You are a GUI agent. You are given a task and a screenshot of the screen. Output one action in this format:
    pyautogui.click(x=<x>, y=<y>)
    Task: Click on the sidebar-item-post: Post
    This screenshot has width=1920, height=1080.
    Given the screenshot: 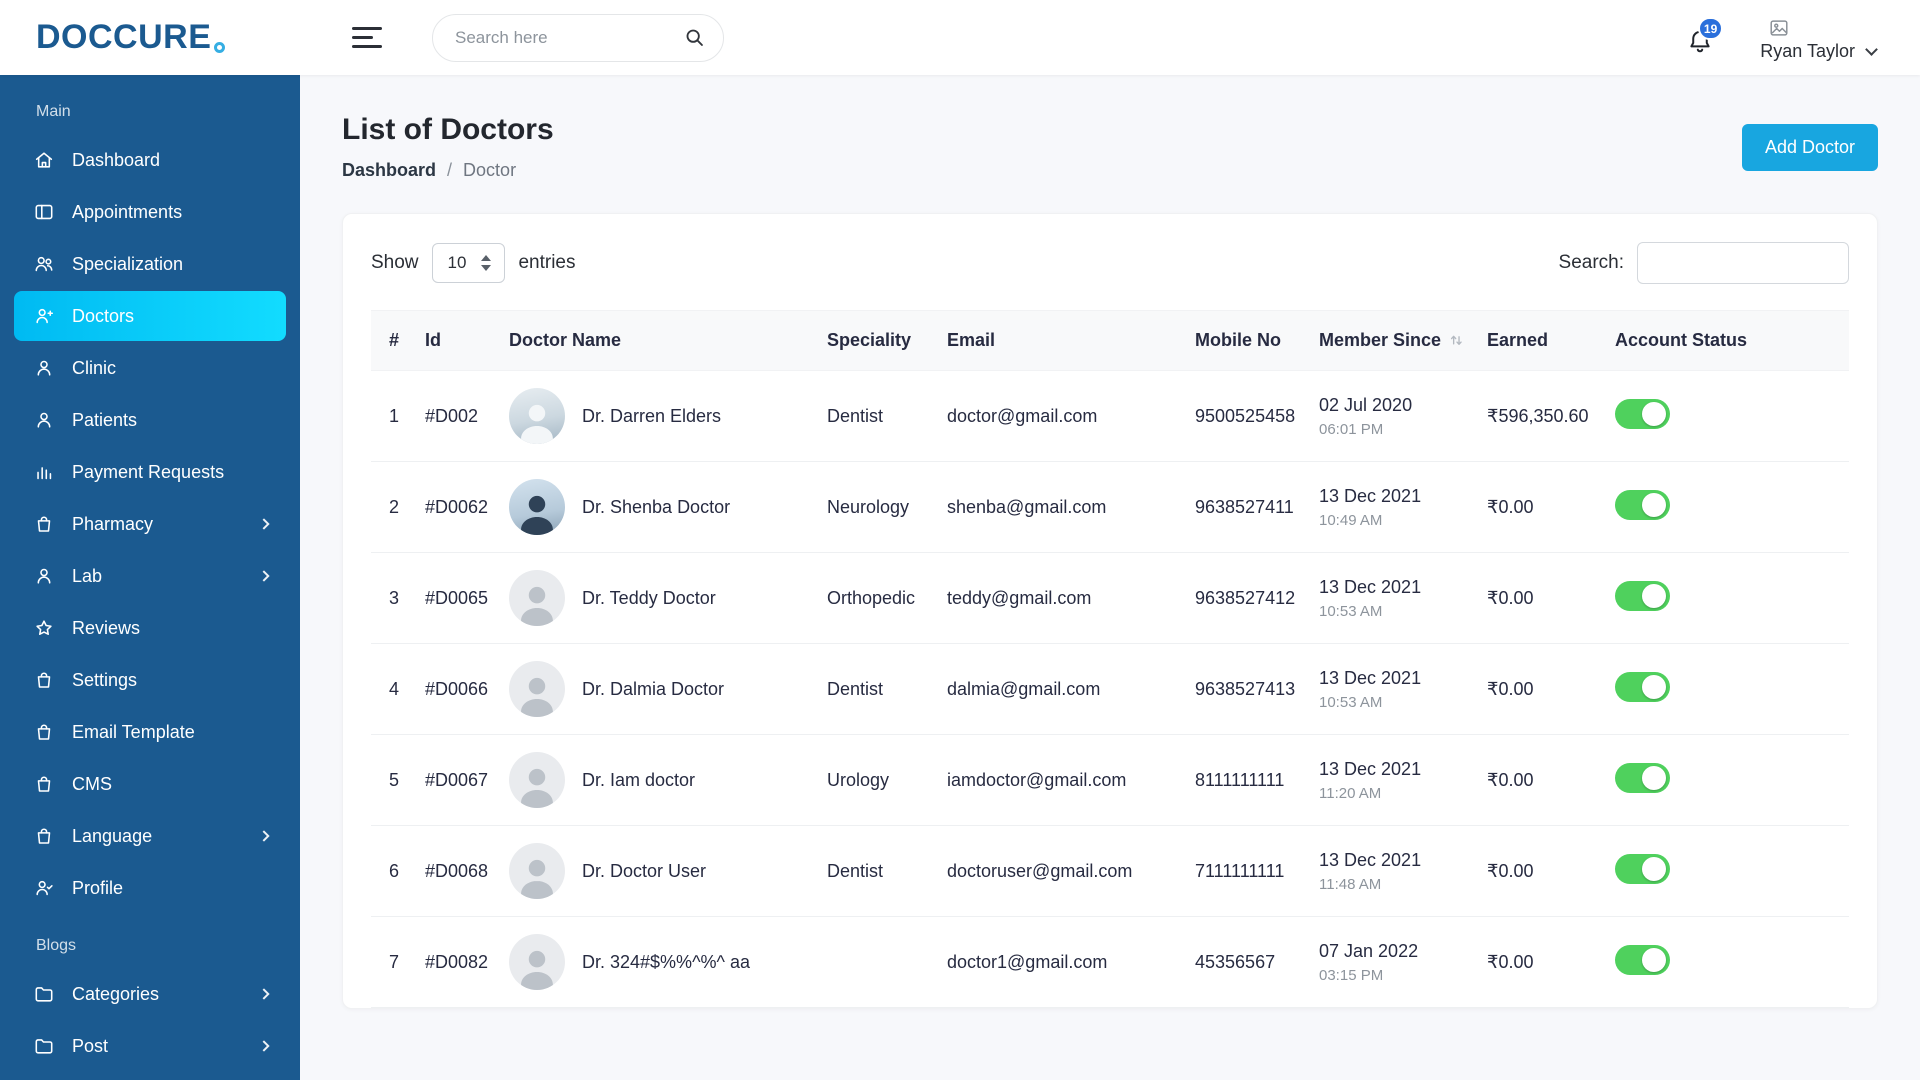 What is the action you would take?
    pyautogui.click(x=150, y=1046)
    